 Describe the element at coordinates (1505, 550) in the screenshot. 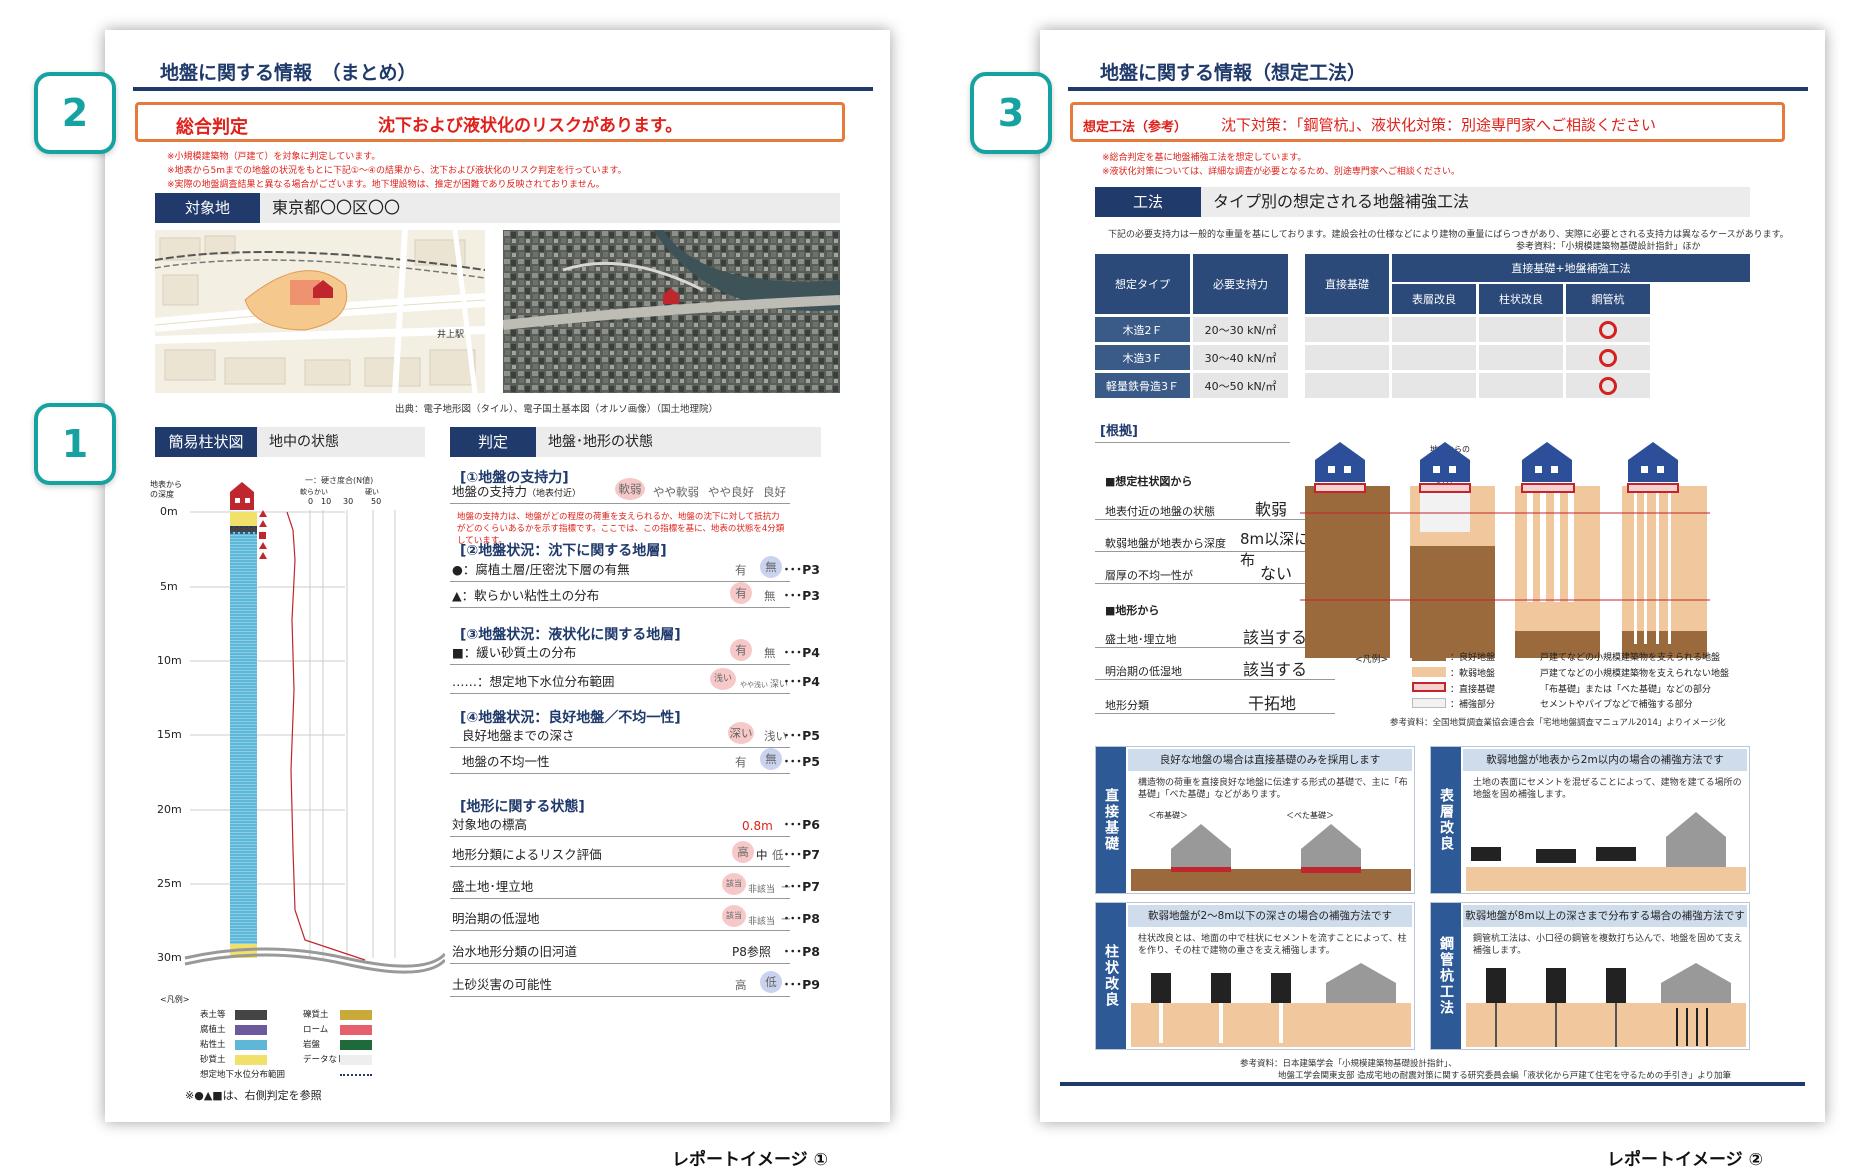

I see `ground-diagram` at that location.